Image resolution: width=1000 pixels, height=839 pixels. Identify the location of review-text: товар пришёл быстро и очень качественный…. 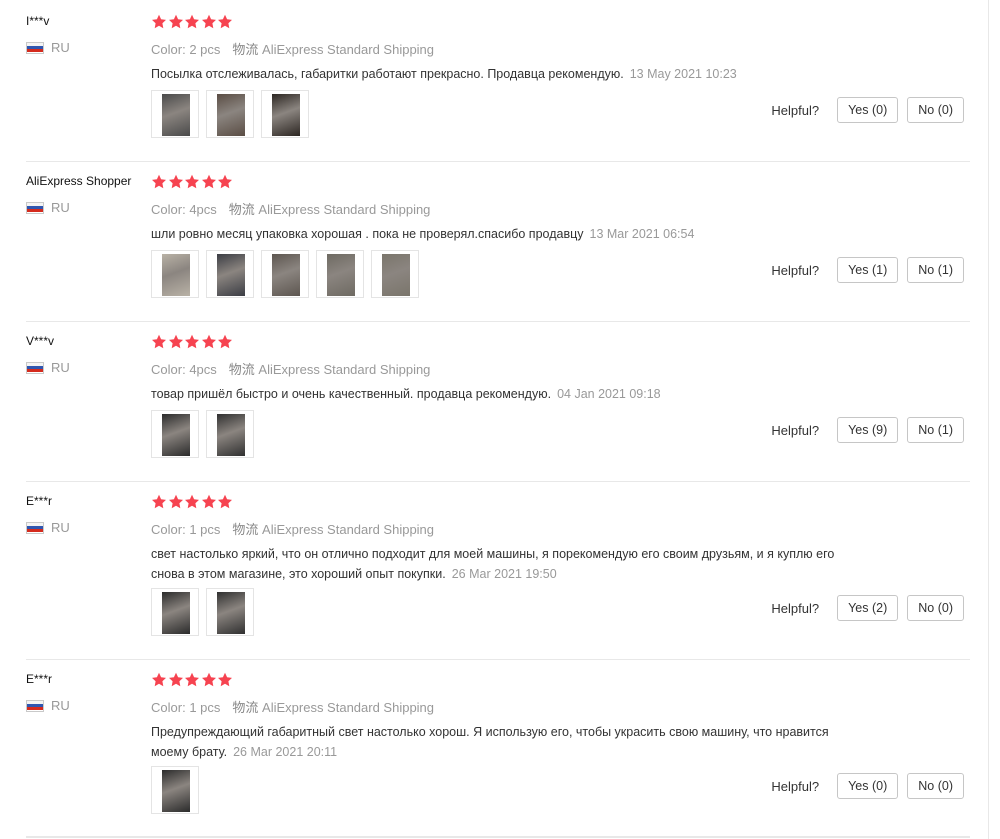
(501, 394).